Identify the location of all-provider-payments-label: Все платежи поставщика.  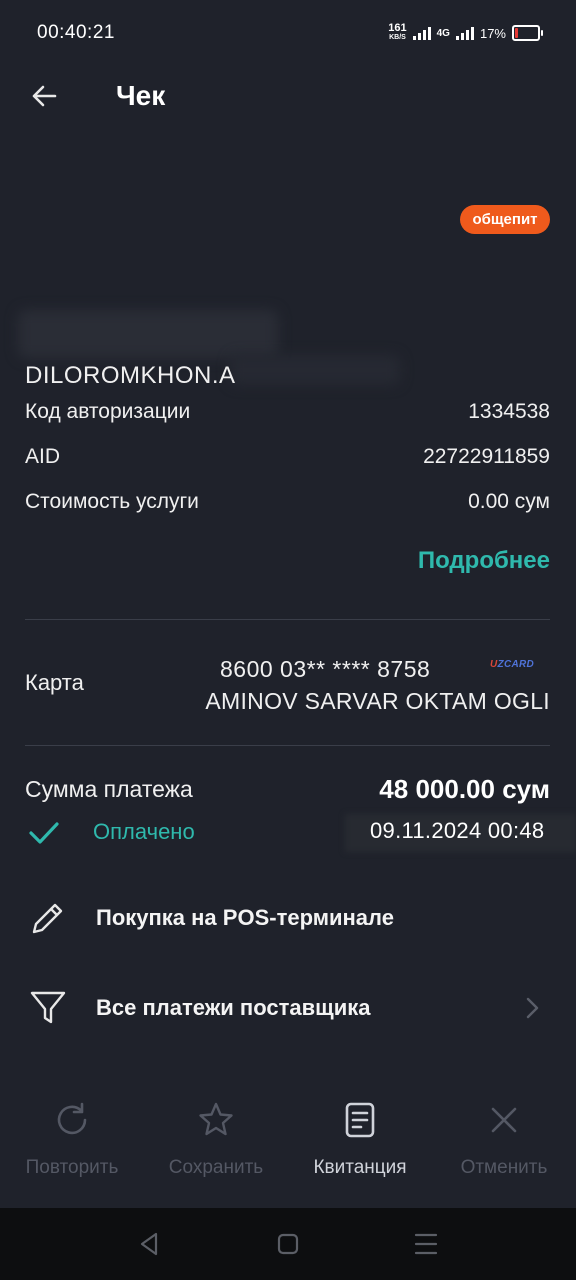
(233, 1007).